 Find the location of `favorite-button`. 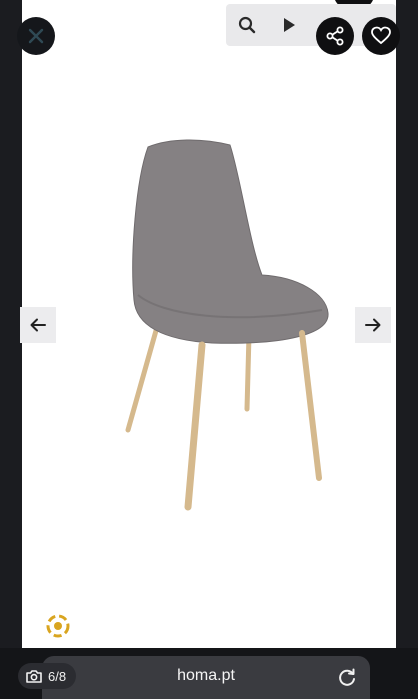

favorite-button is located at coordinates (381, 36).